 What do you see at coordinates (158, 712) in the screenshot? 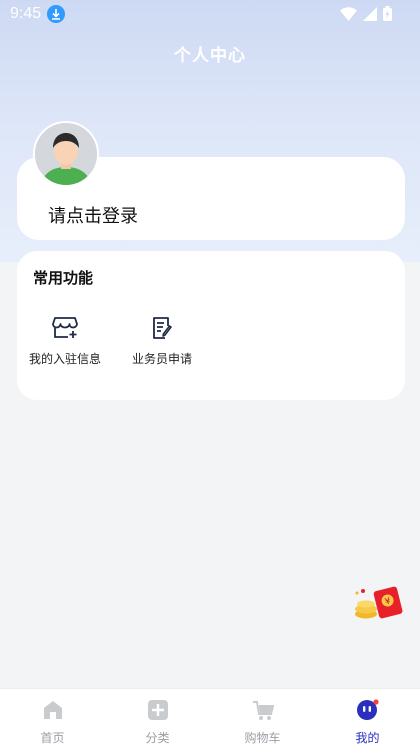
I see `category-icon` at bounding box center [158, 712].